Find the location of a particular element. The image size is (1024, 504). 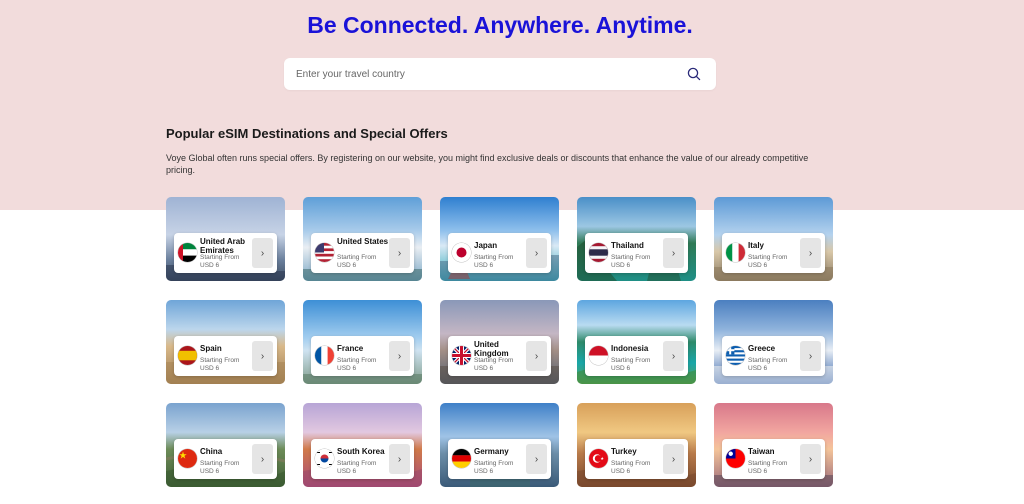

destination-card-spain: Spain Starting From USD 6 › is located at coordinates (225, 342).